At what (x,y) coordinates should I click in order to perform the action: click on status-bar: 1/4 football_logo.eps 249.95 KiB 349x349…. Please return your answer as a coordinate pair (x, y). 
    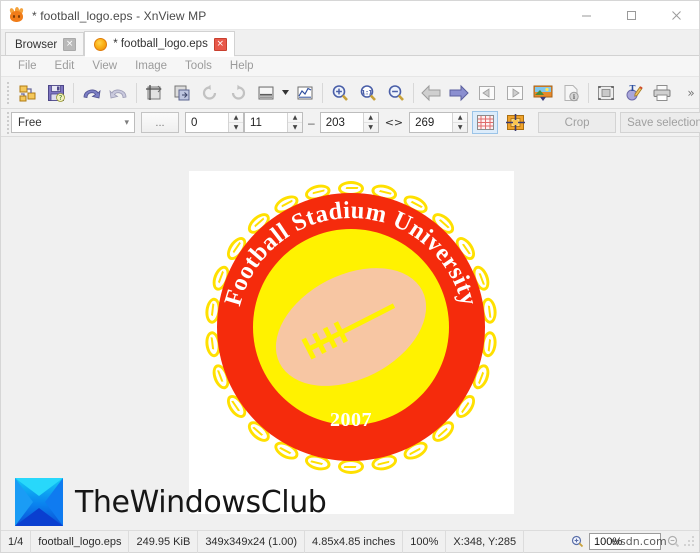
    Looking at the image, I should click on (350, 541).